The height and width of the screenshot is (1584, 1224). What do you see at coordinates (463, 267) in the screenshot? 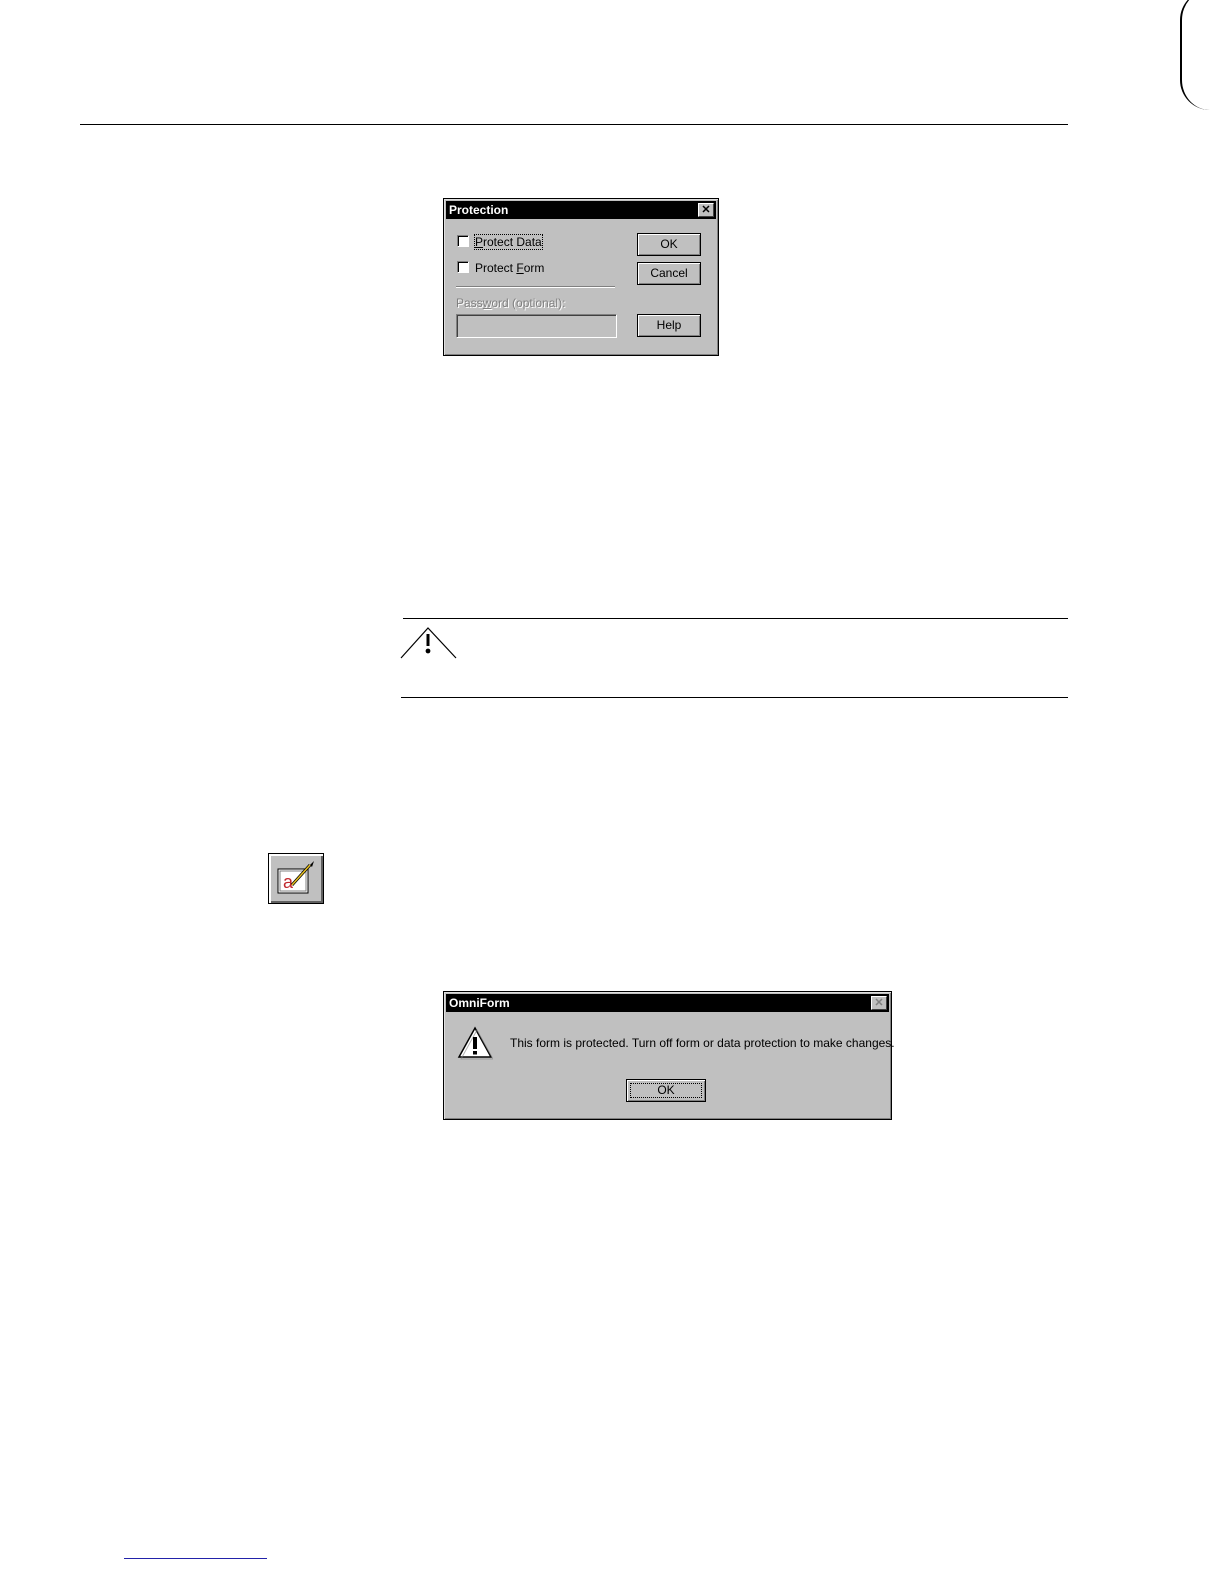
I see `protect-form-checkbox` at bounding box center [463, 267].